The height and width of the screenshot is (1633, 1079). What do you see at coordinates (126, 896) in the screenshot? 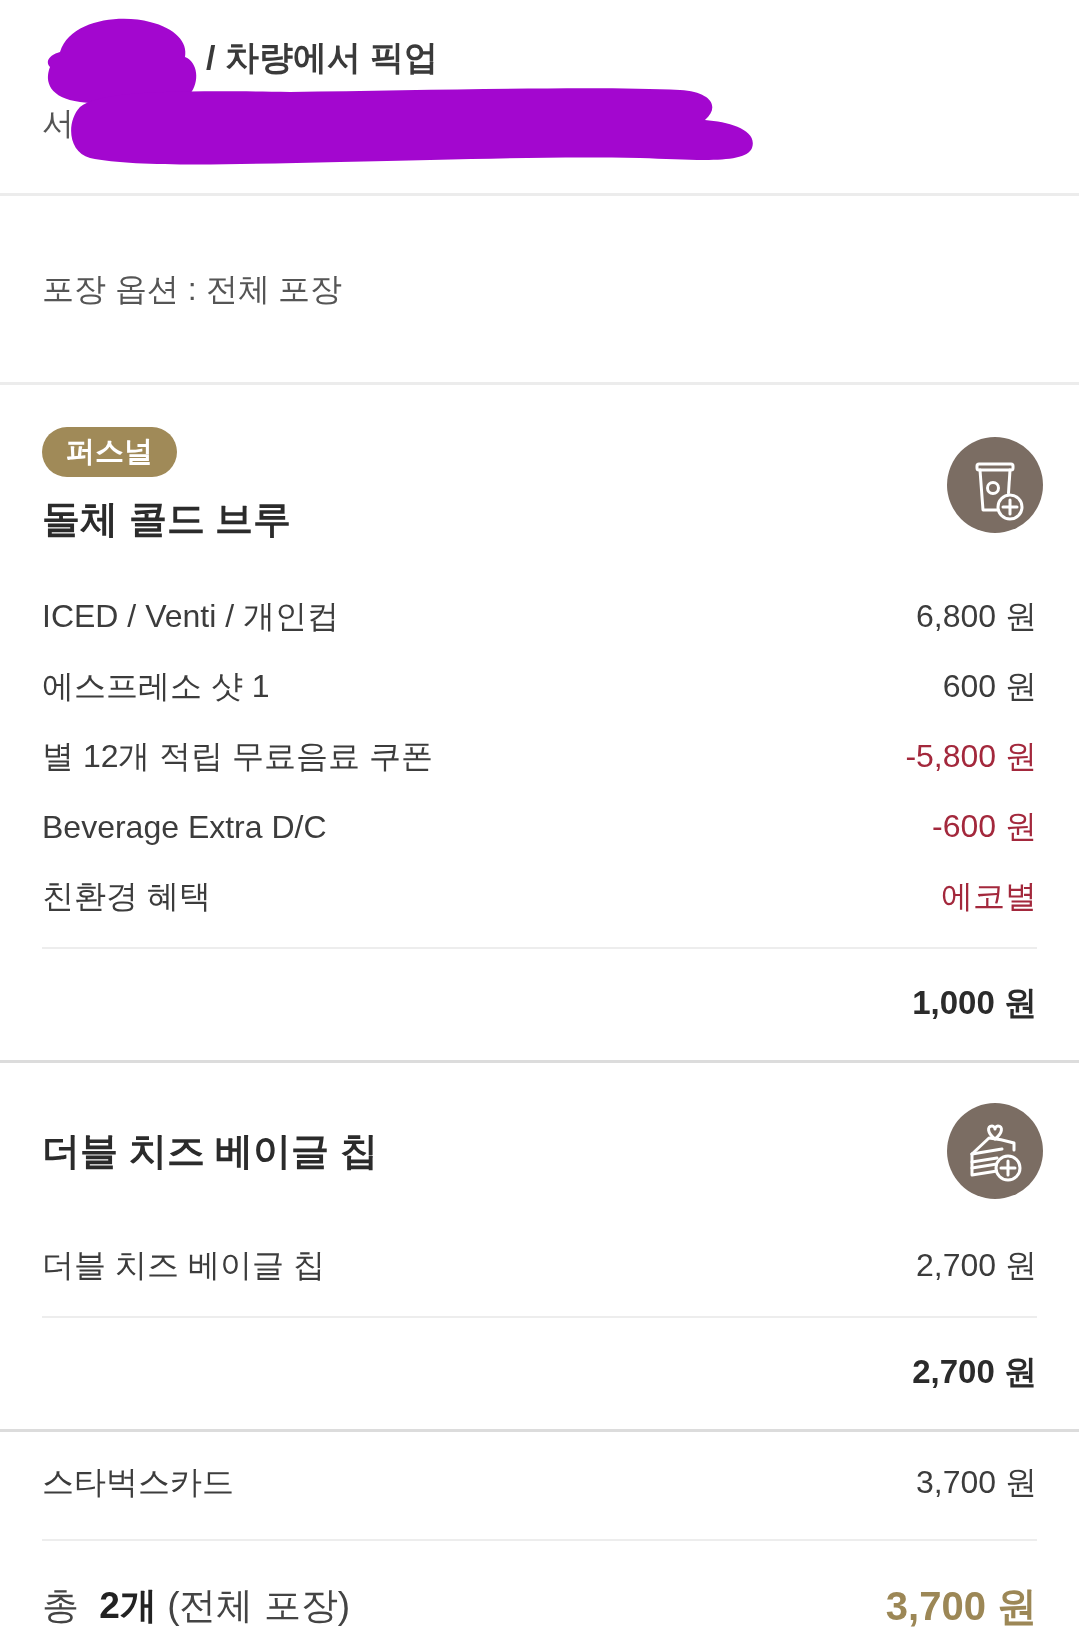
I see `option-label: 친환경 혜택` at bounding box center [126, 896].